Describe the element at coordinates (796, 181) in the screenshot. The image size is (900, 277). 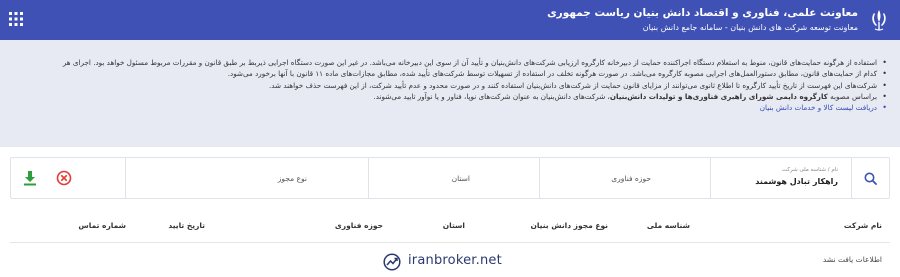
I see `company-name-field-value: راهکار تبادل هوشمند` at that location.